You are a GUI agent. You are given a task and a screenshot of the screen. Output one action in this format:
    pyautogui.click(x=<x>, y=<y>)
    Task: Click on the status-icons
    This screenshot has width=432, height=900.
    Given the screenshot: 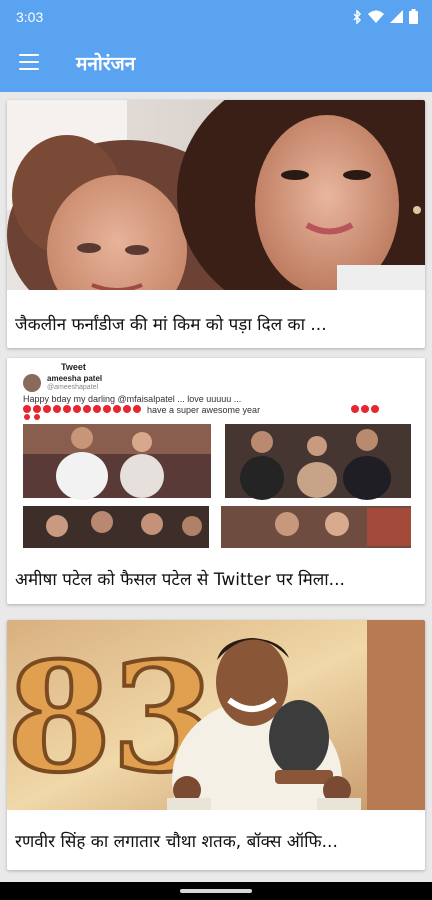 What is the action you would take?
    pyautogui.click(x=385, y=16)
    